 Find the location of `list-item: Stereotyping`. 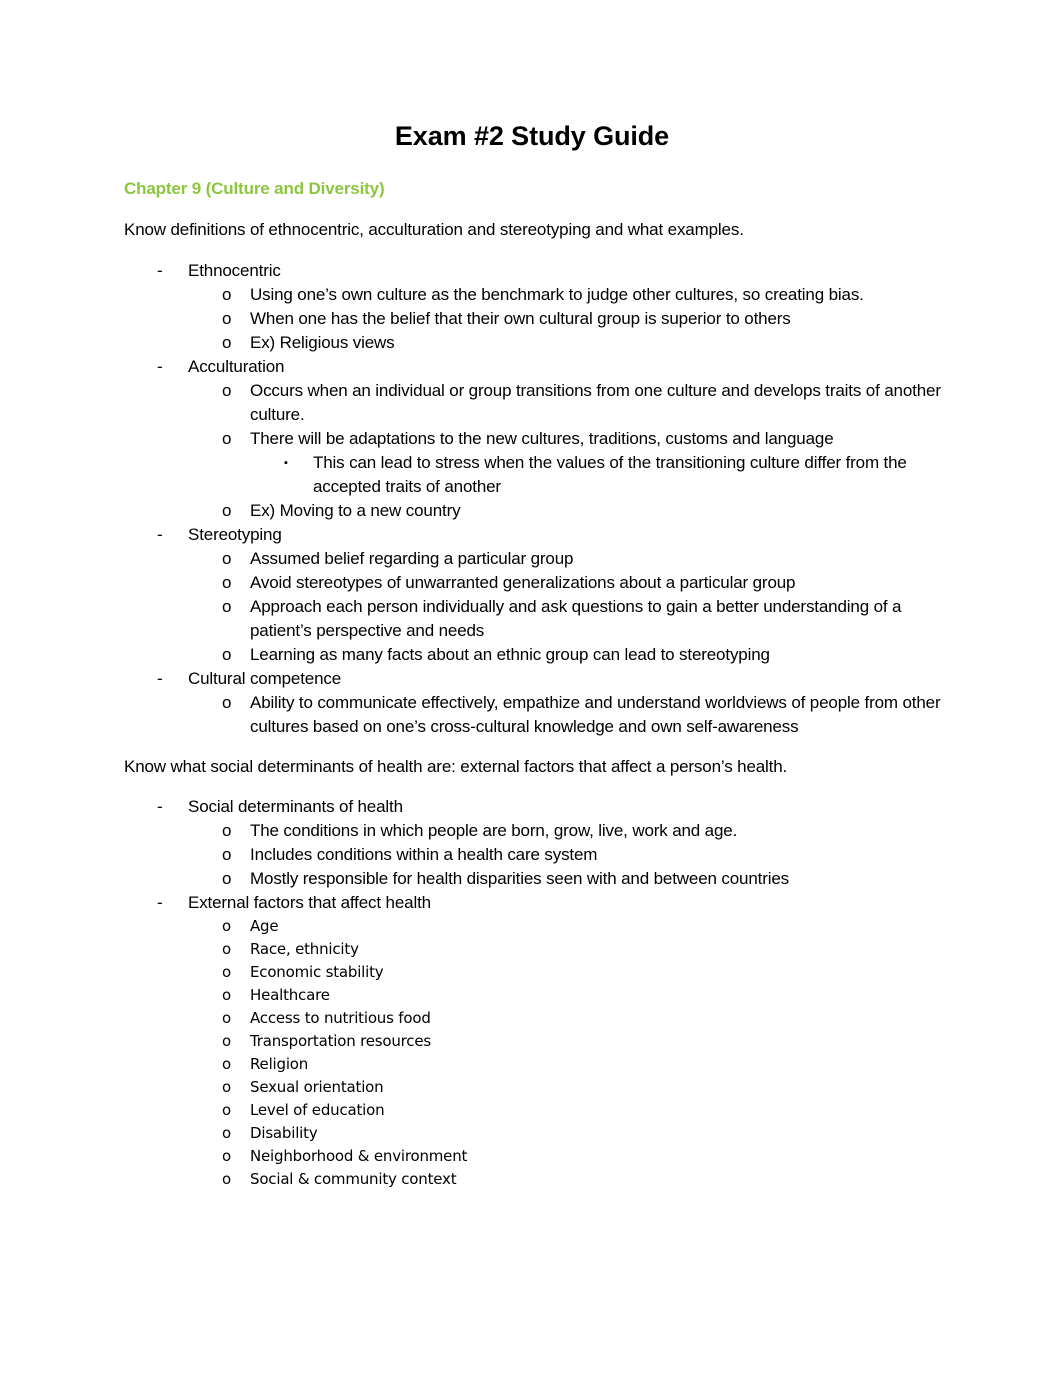

list-item: Stereotyping is located at coordinates (235, 534).